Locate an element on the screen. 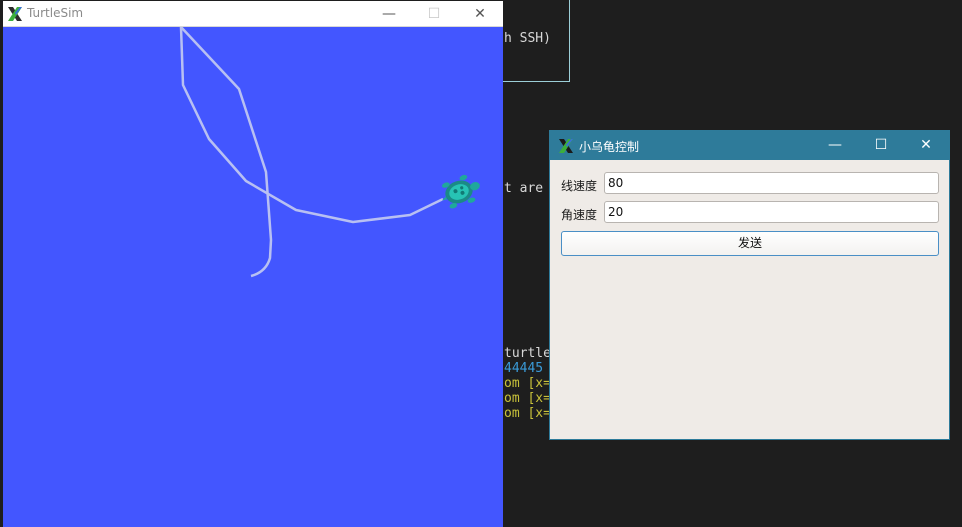  terminal-line: 44445 is located at coordinates (524, 368).